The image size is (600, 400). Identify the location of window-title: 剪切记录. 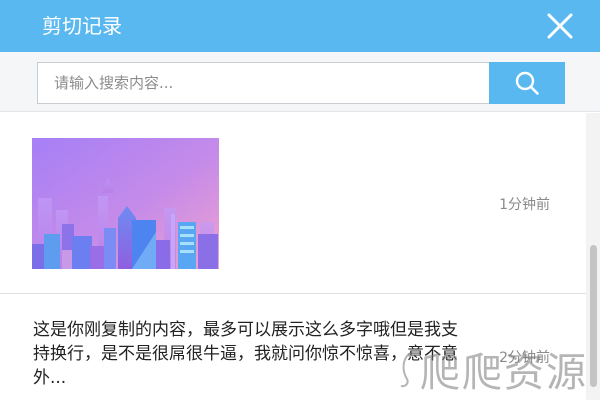
(82, 26).